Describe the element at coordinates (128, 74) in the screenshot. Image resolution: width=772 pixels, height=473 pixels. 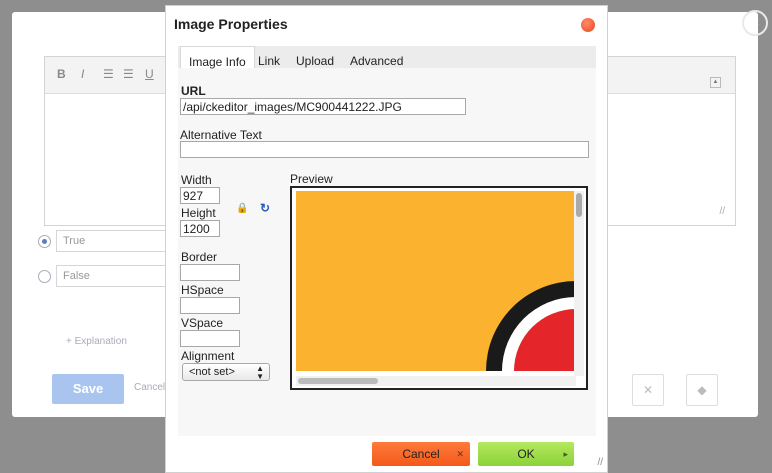
I see `bulleted-list-icon: ☰` at that location.